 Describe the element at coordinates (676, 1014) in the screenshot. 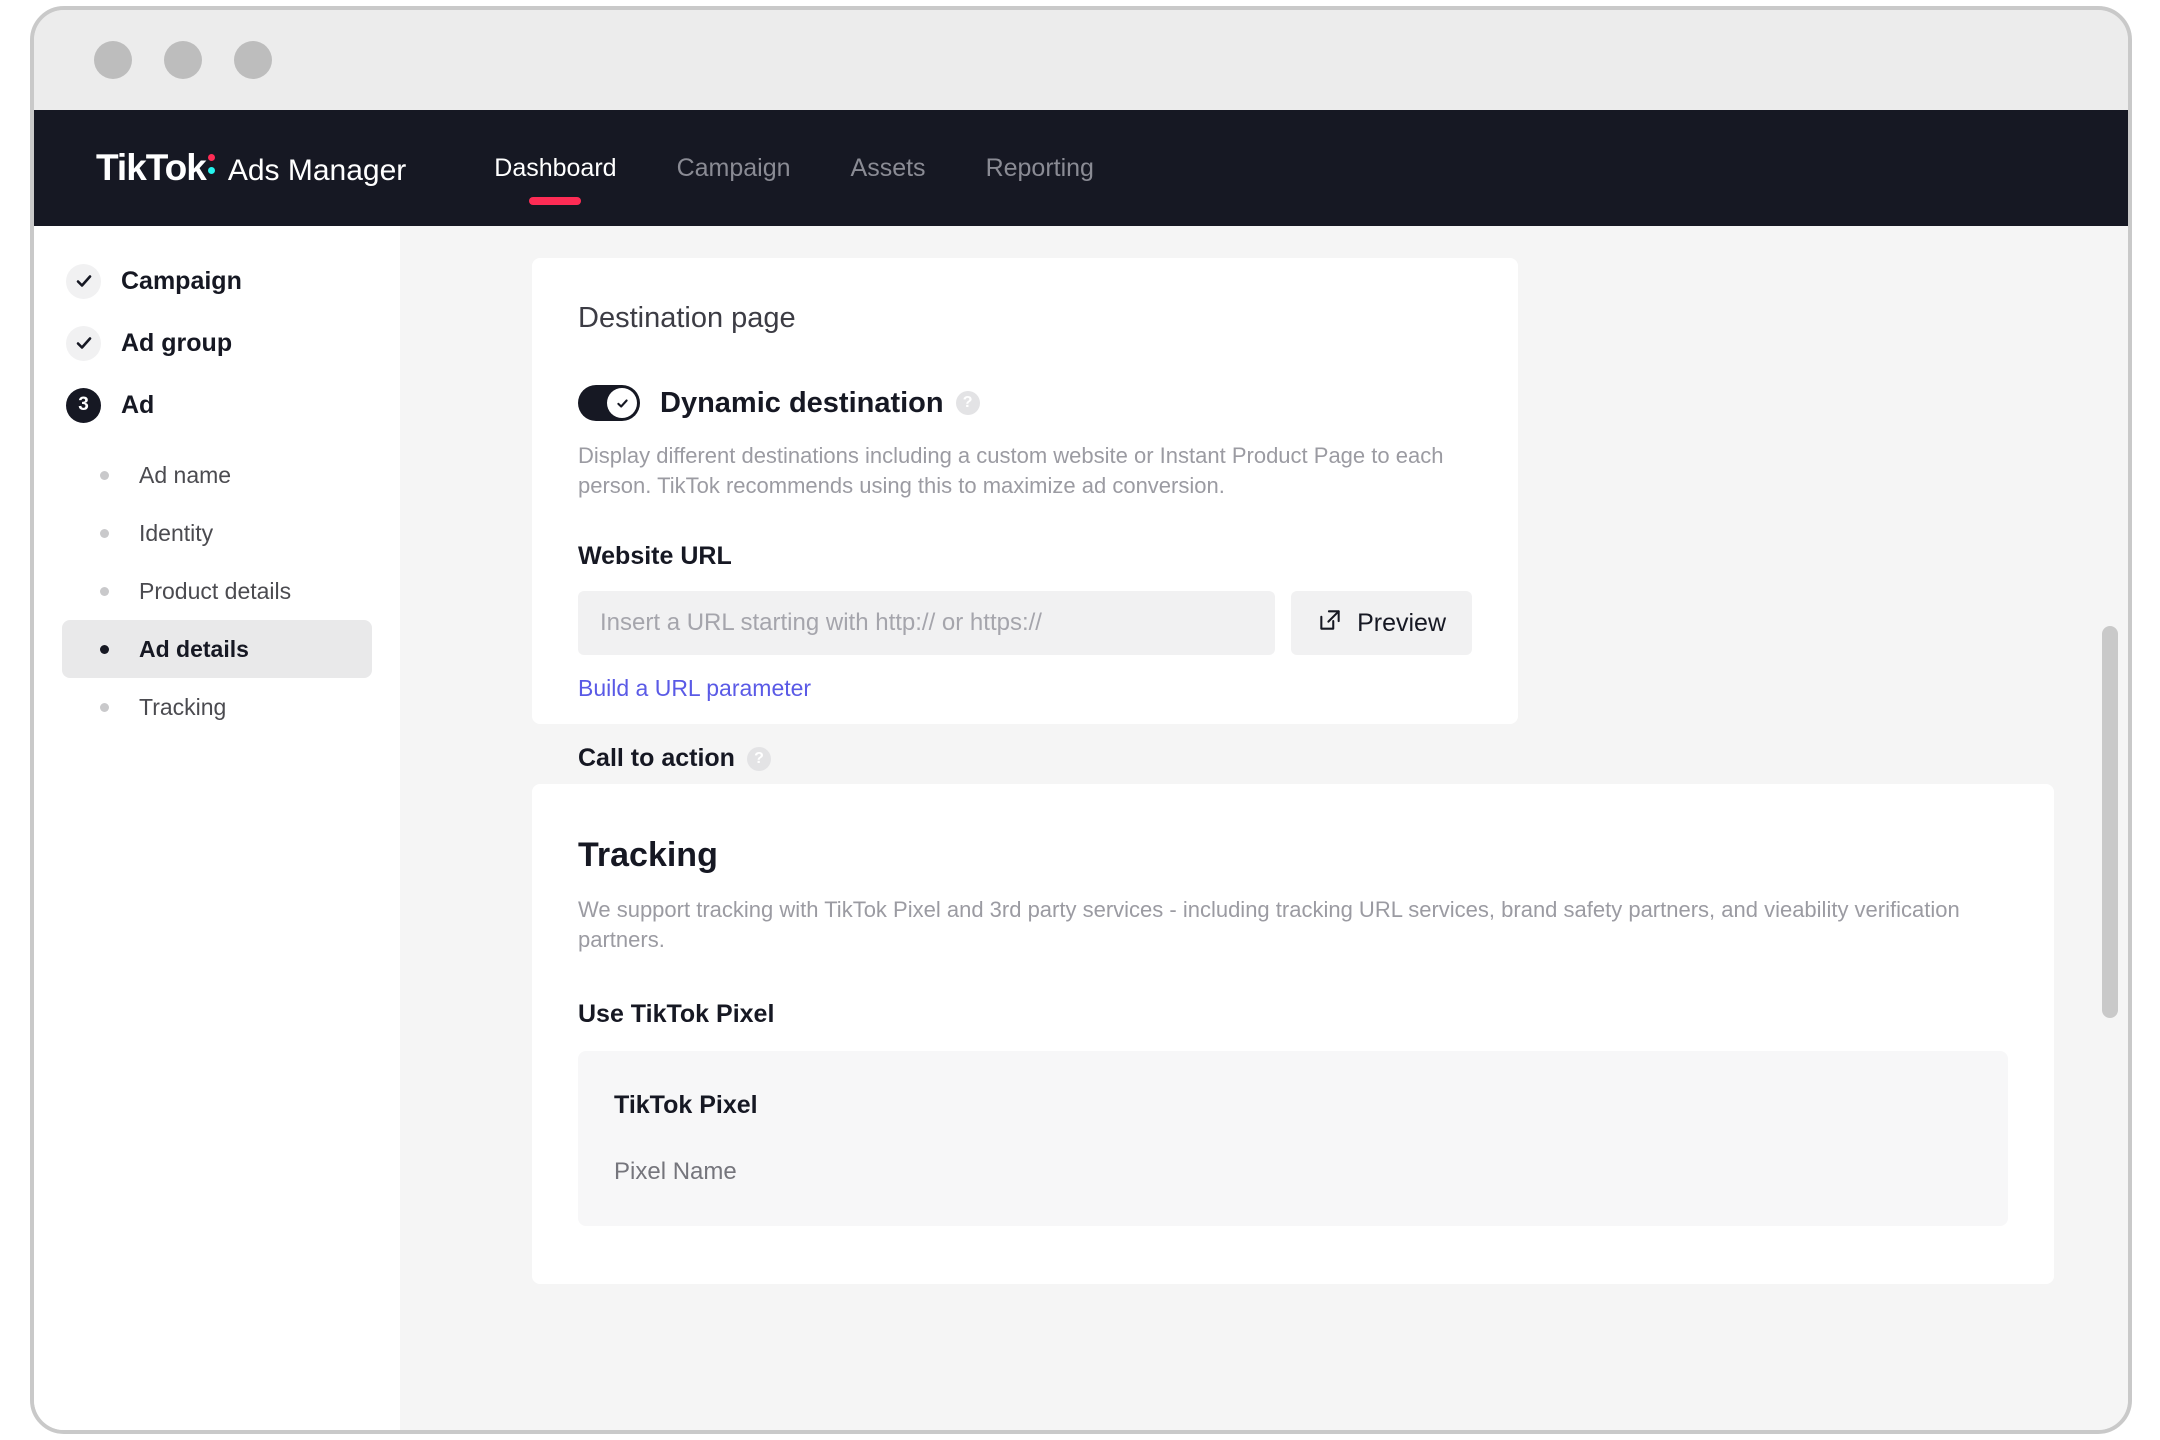

I see `use-tiktok-pixel-label: Use TikTok Pixel` at that location.